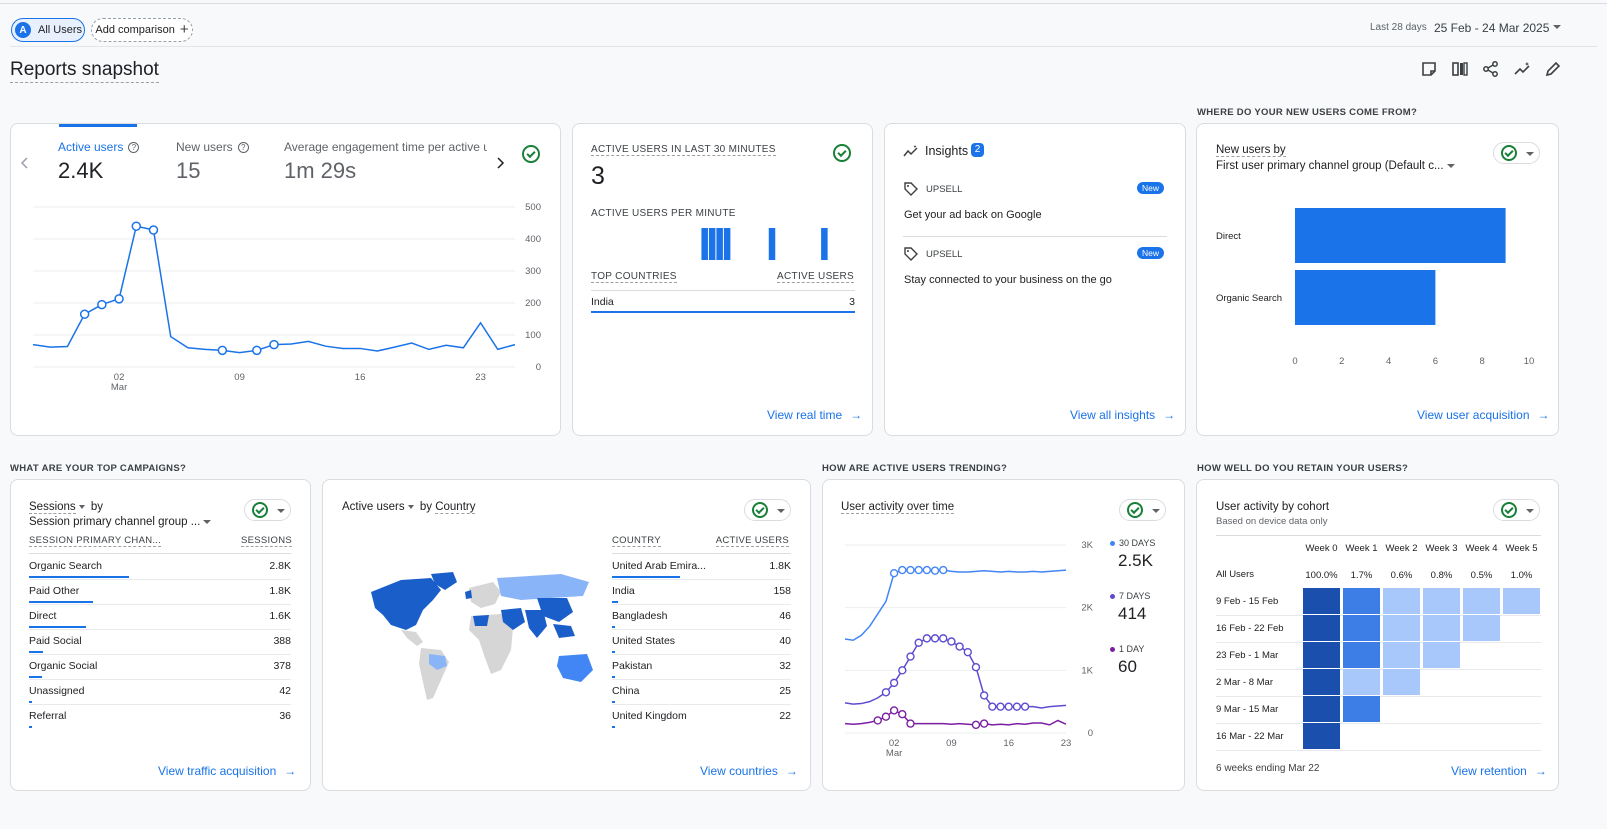 The height and width of the screenshot is (829, 1607). I want to click on table-row: Organic Social 378, so click(160, 666).